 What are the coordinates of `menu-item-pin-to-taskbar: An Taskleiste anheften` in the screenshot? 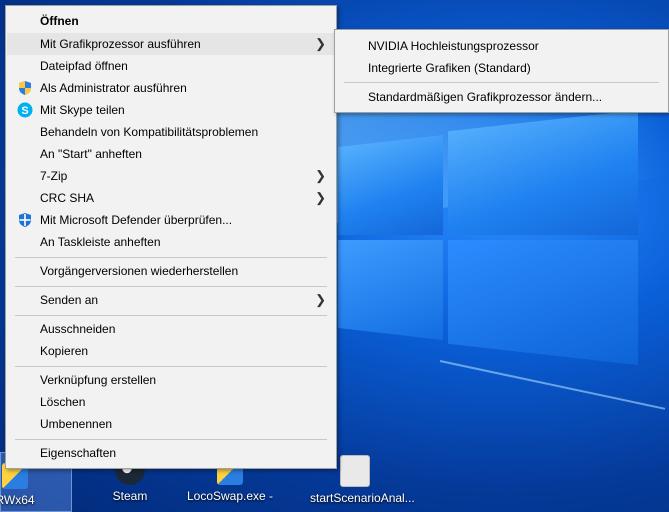 It's located at (171, 242).